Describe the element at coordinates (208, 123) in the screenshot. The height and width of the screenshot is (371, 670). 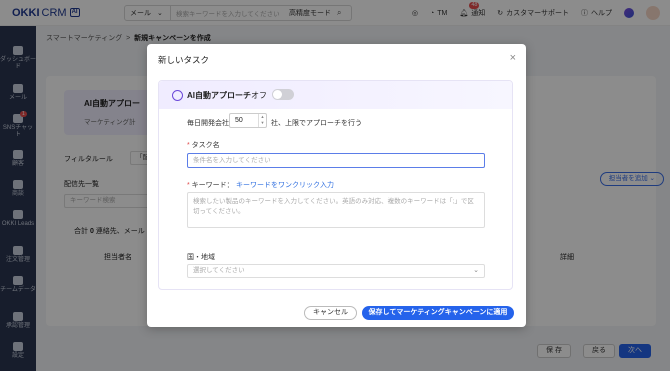
I see `daily-companies-label: 毎日開発会社` at that location.